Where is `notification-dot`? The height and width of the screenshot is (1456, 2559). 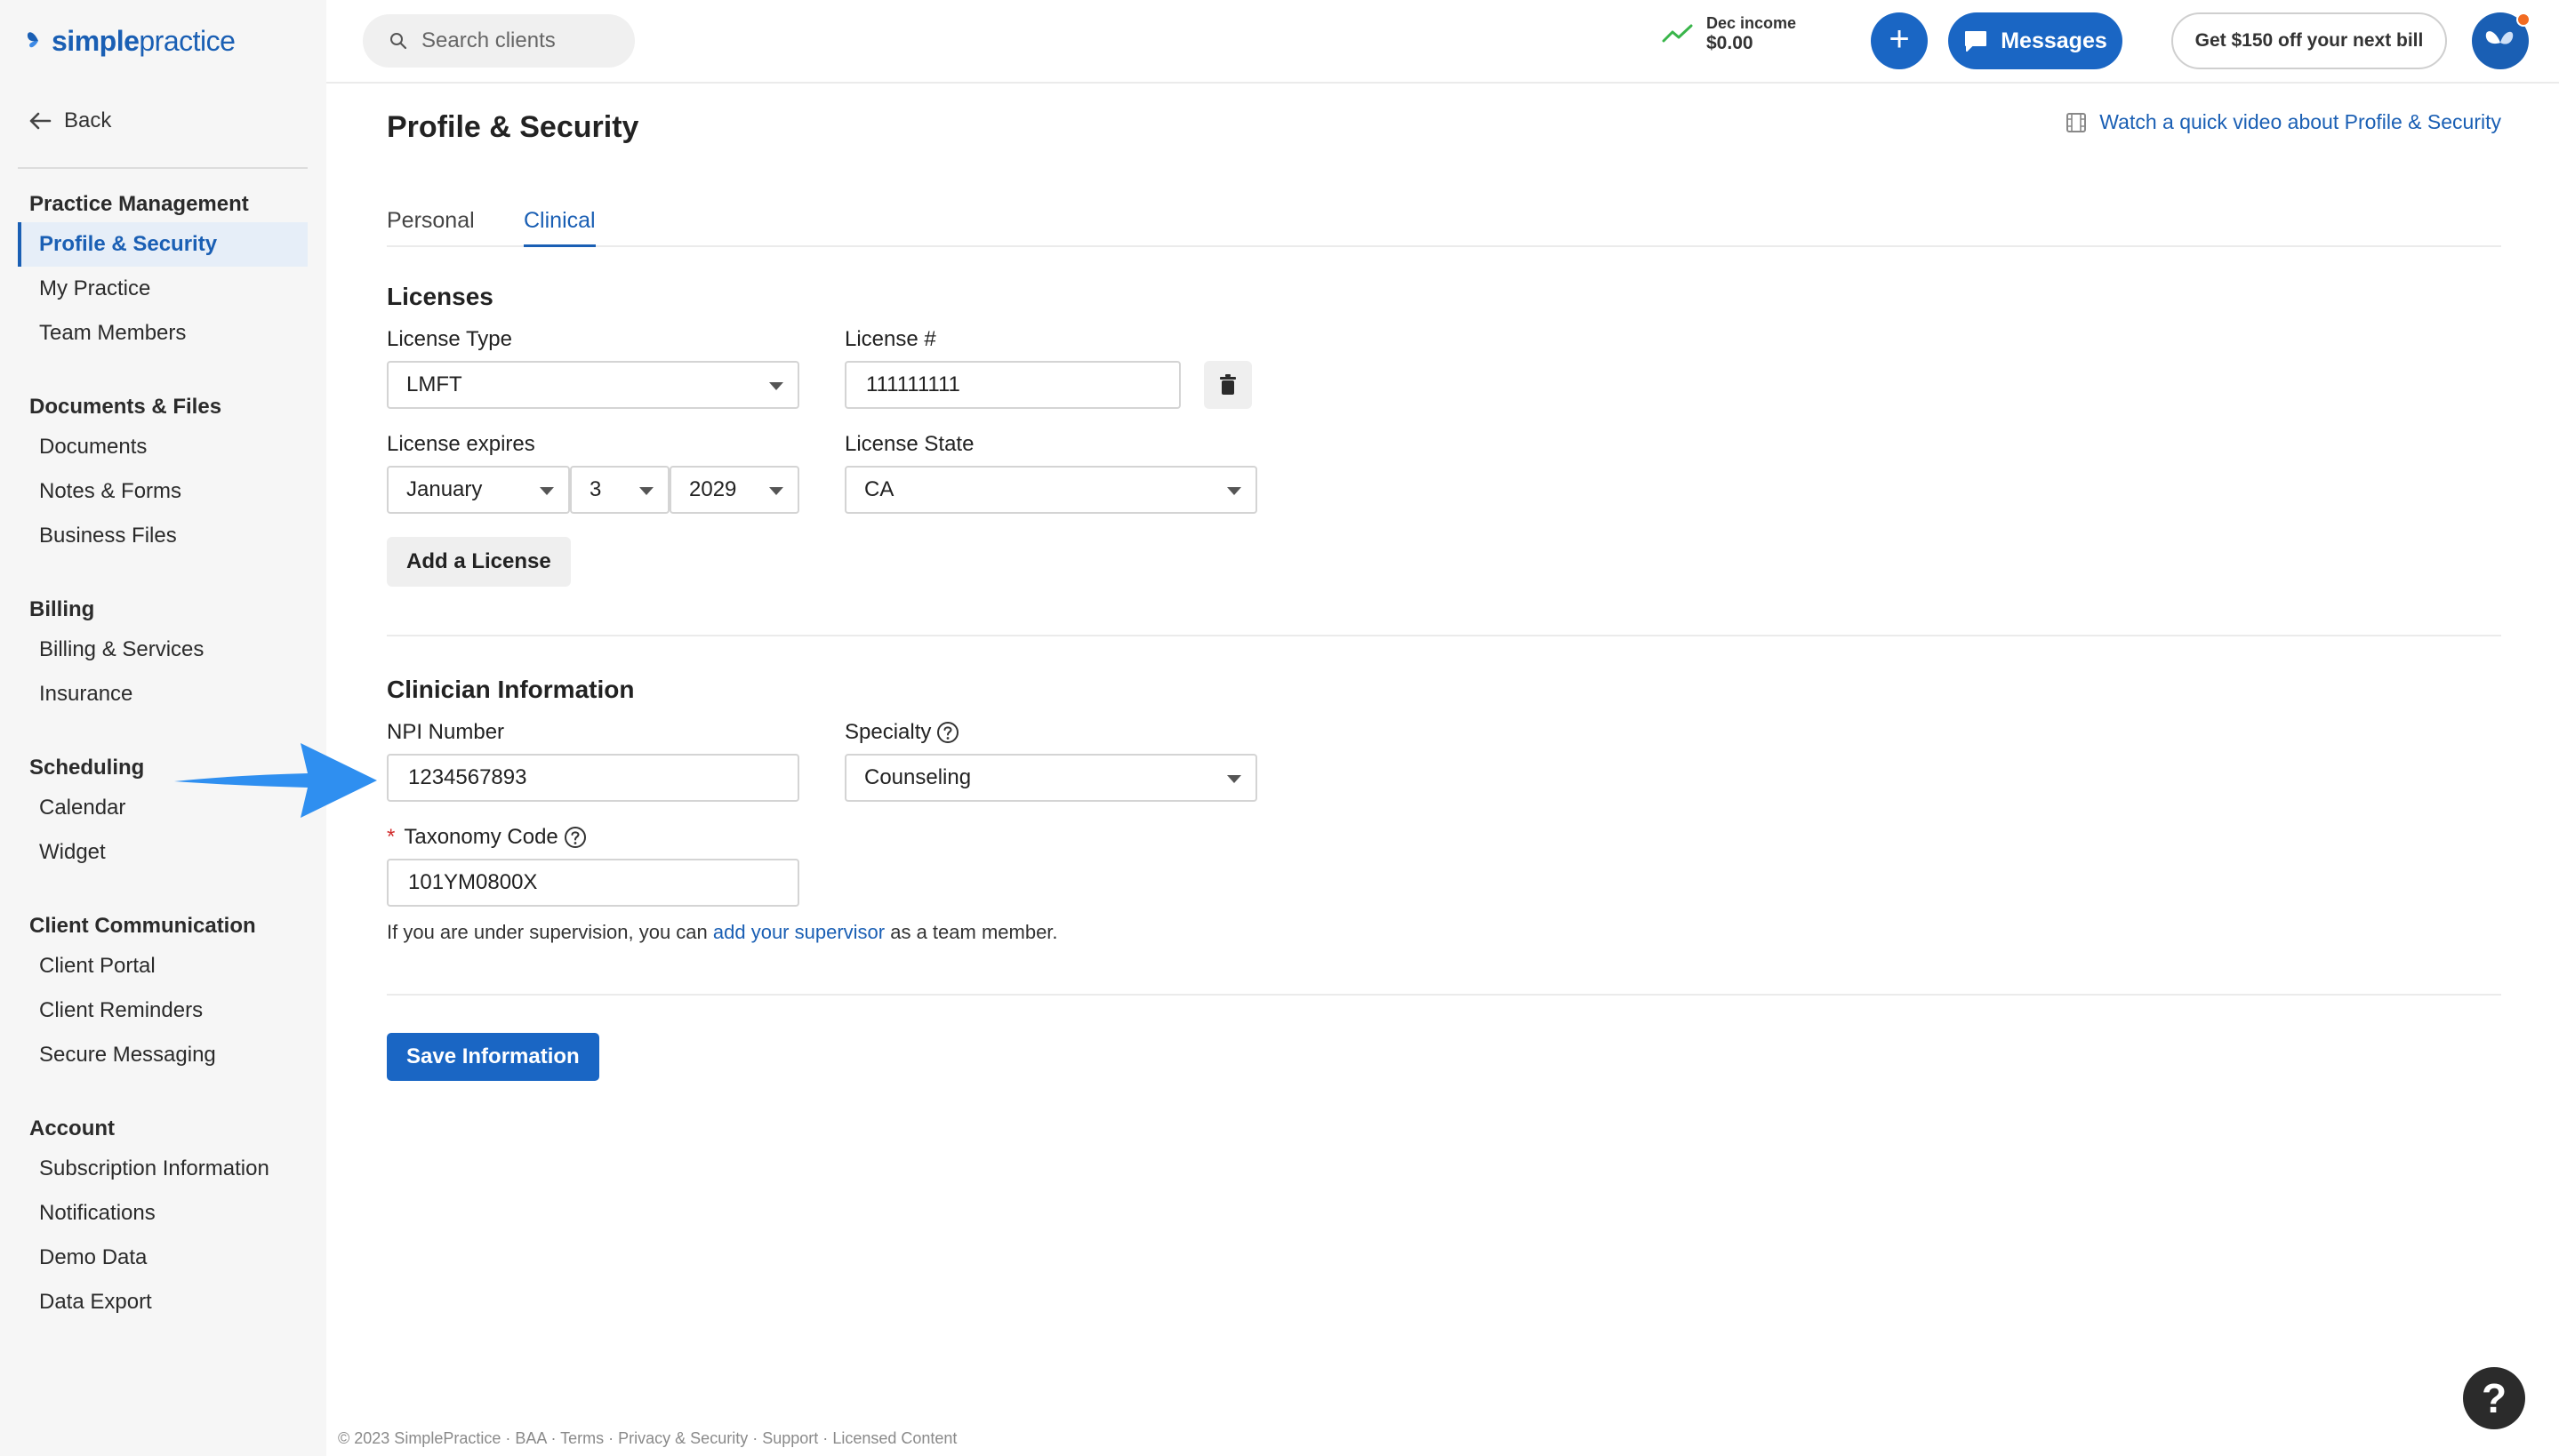 notification-dot is located at coordinates (2523, 19).